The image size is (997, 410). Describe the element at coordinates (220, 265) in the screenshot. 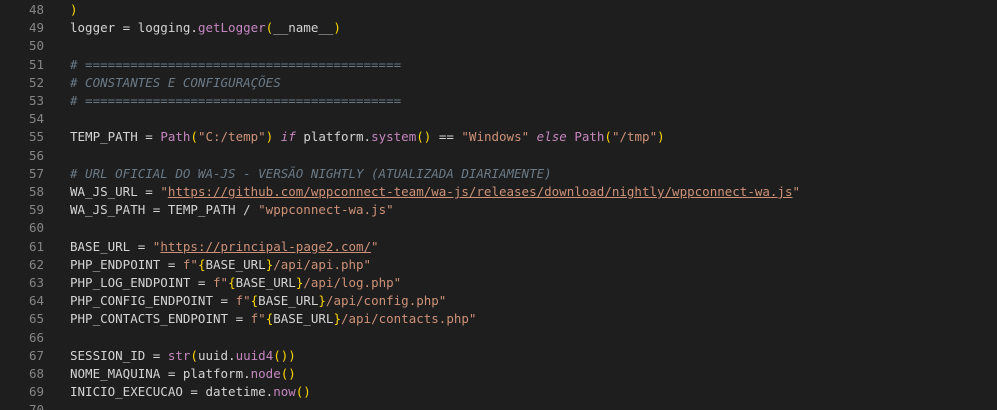

I see `code-text: PHP_ENDPOINT = f"{BASE_URL}/api/api.php"` at that location.